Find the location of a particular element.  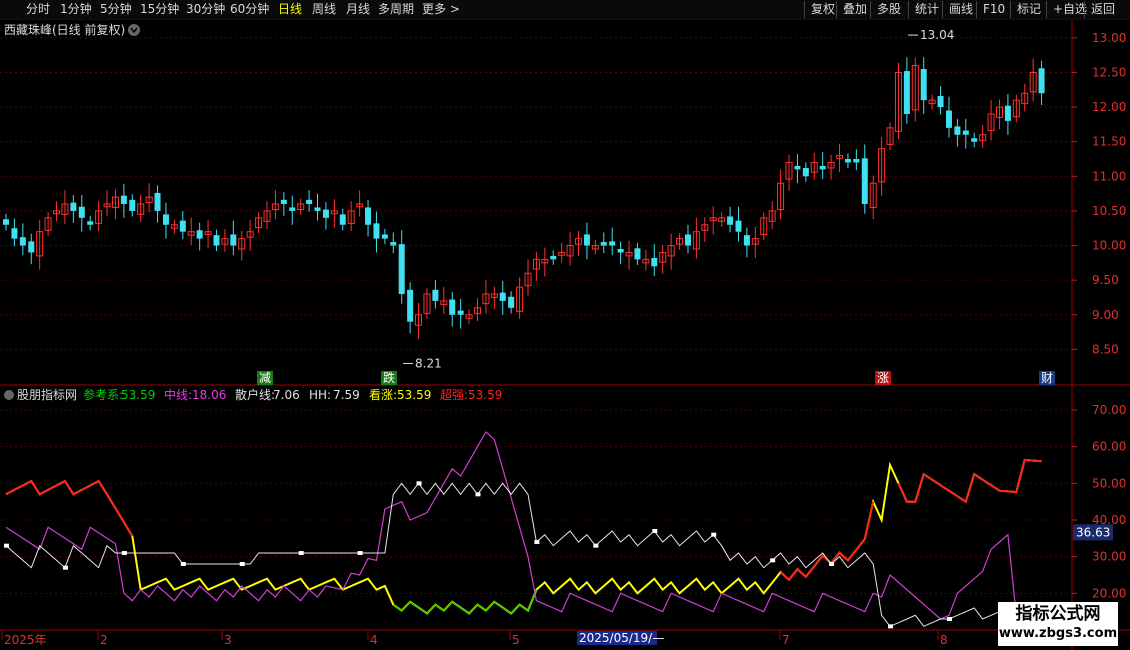

toolbar-right-item-3: 统计 is located at coordinates (923, 9).